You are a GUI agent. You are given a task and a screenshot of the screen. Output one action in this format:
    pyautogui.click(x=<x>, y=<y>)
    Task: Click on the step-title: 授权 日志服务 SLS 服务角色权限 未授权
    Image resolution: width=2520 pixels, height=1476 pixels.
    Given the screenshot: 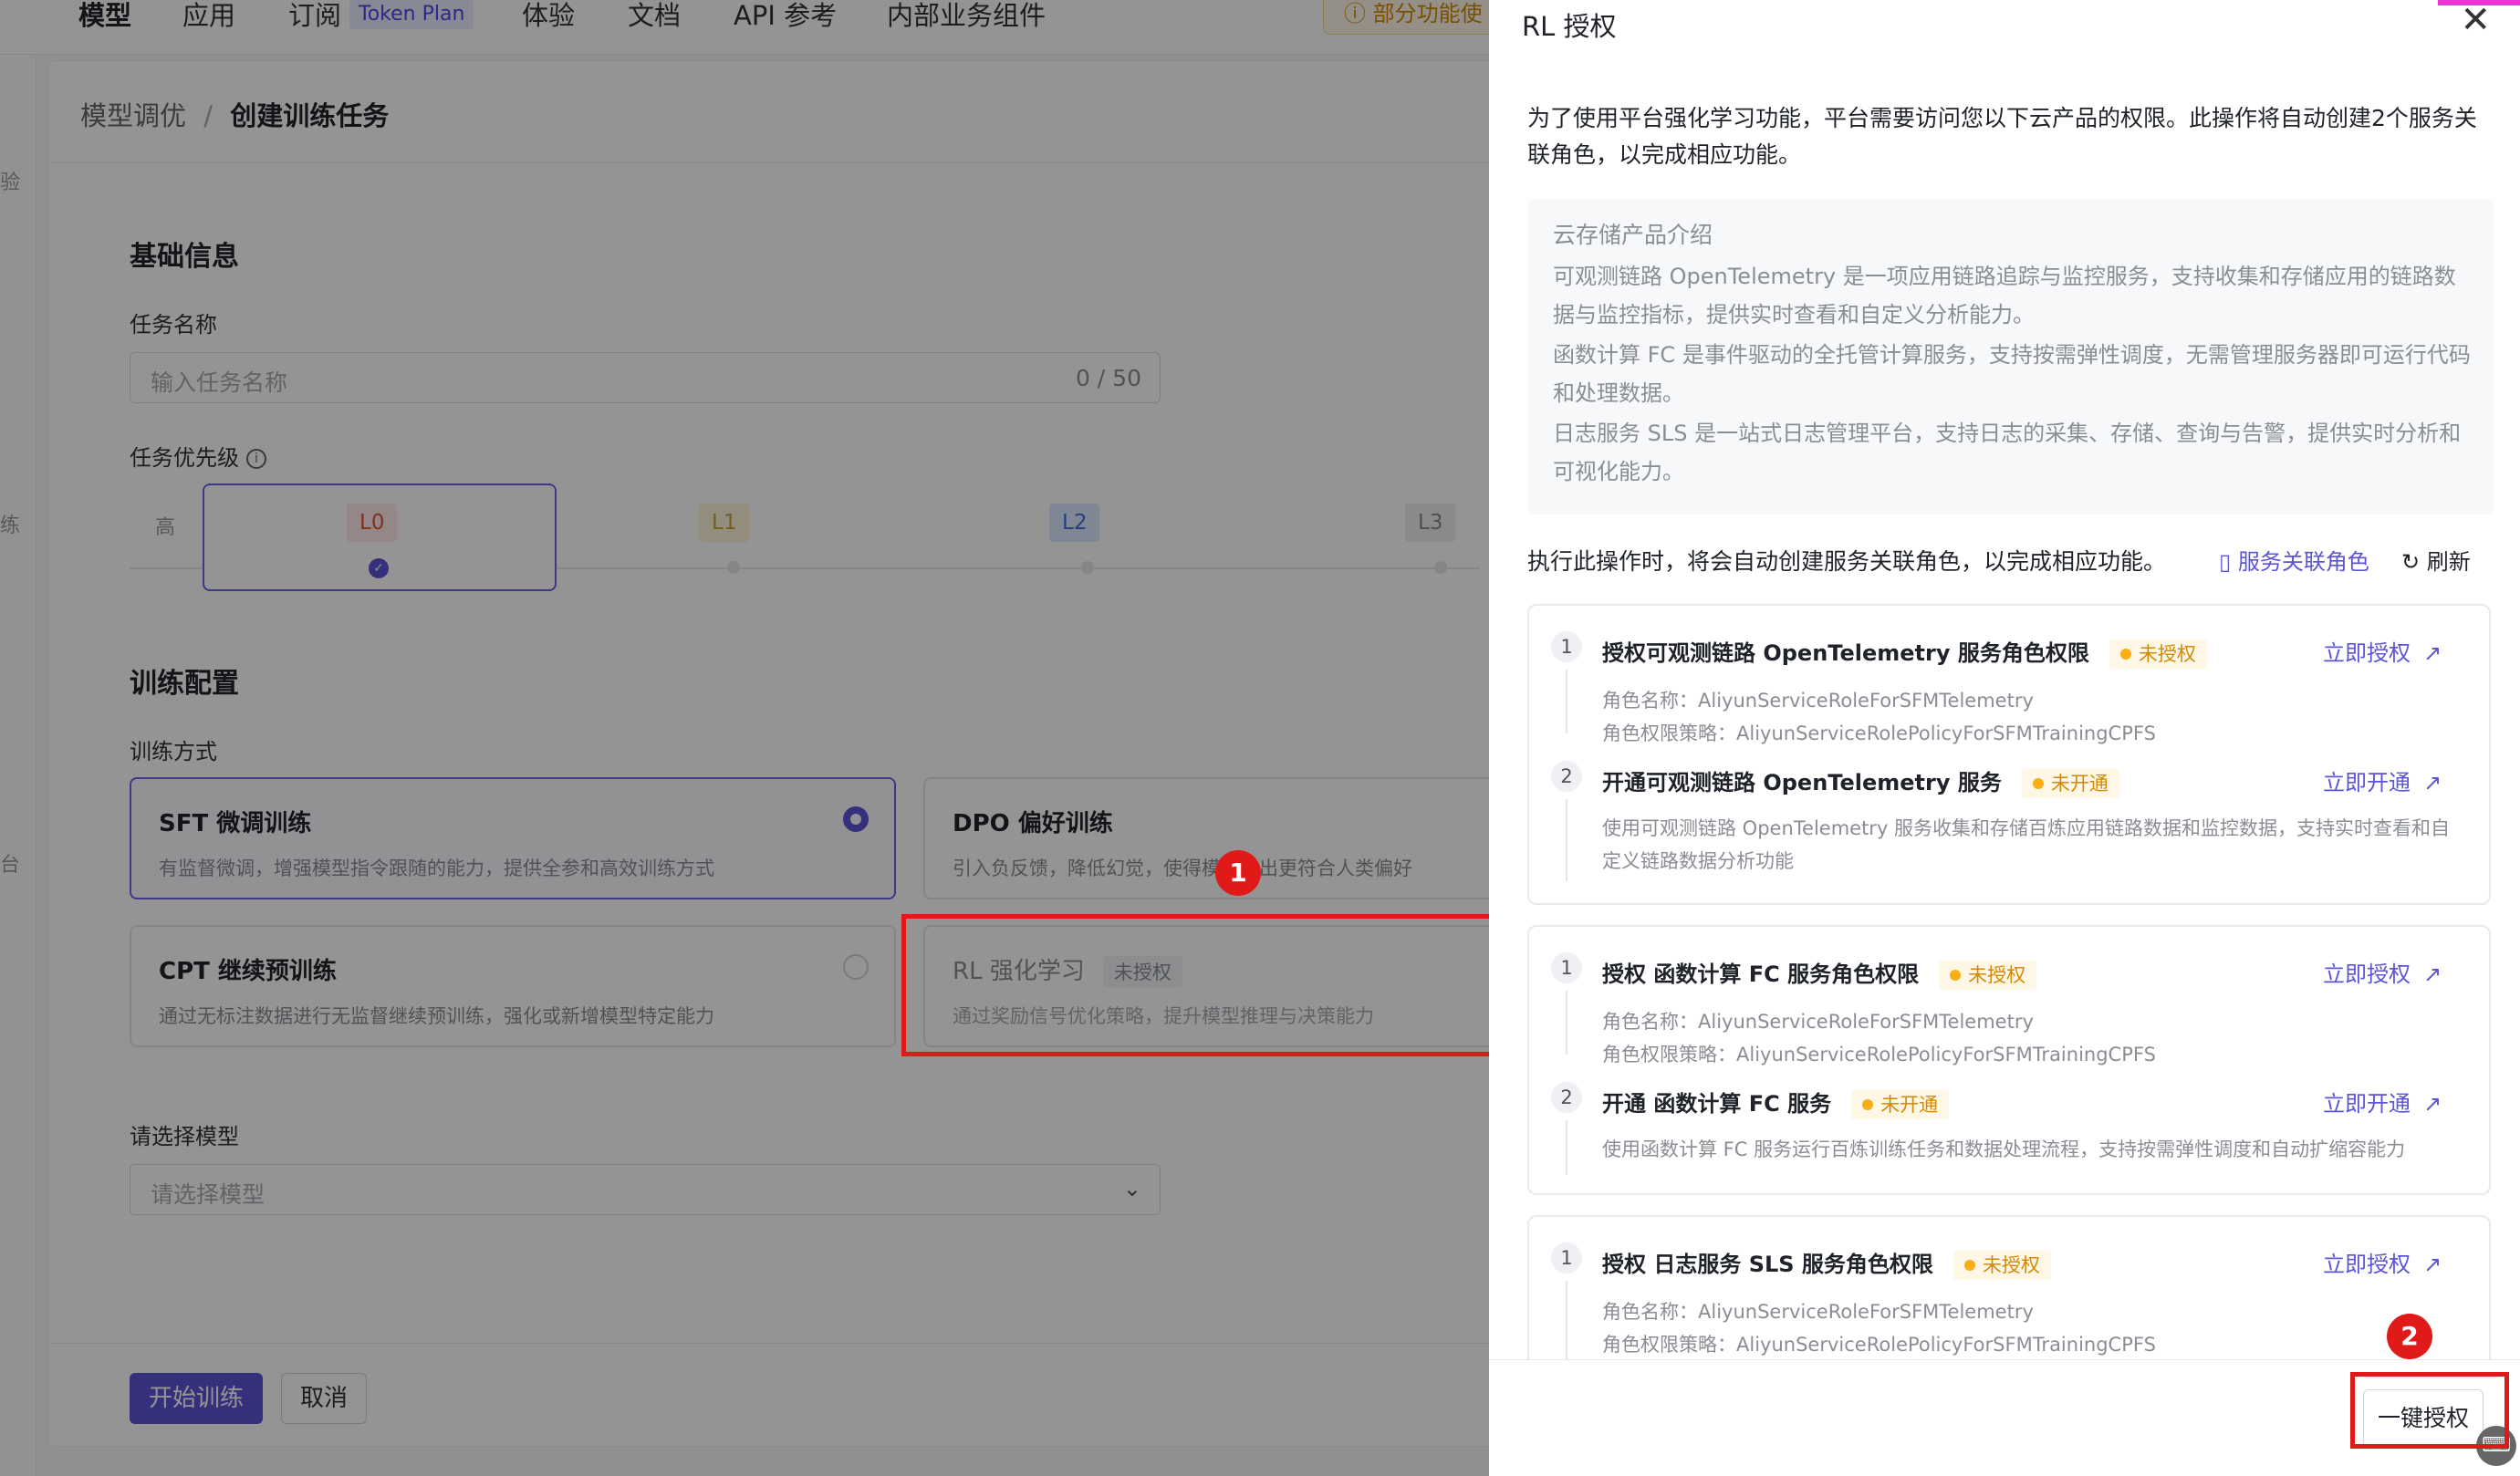 What is the action you would take?
    pyautogui.click(x=1827, y=1263)
    